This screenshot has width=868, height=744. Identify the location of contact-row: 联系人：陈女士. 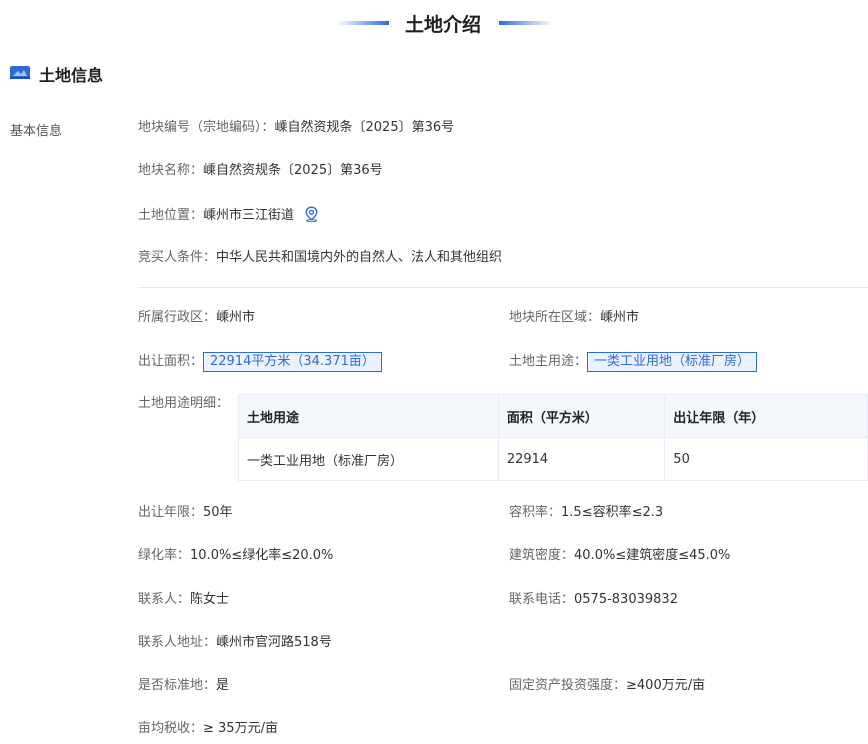
(183, 600).